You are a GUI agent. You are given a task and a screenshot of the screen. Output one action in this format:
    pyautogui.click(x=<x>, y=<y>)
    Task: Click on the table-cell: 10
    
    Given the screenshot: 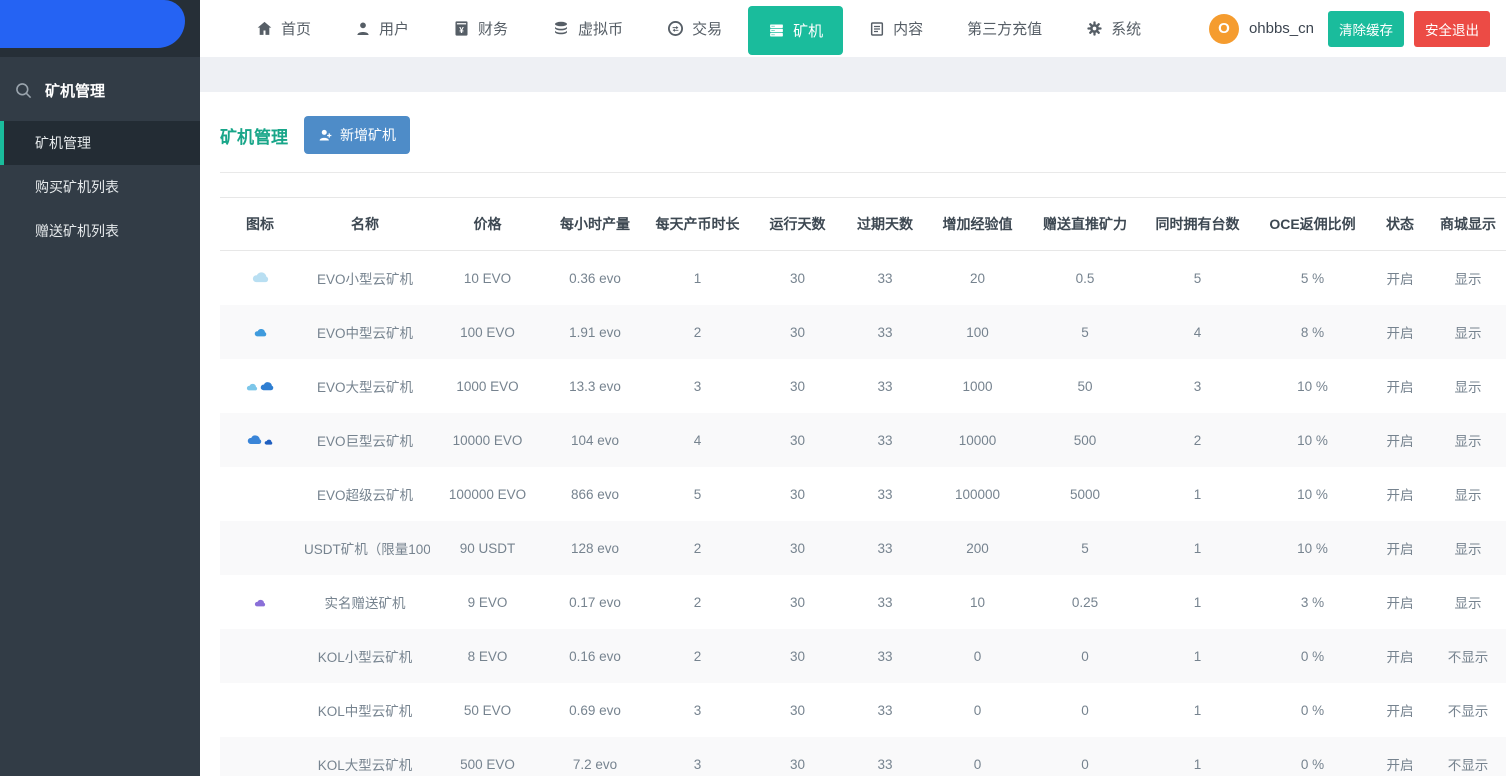 What is the action you would take?
    pyautogui.click(x=977, y=602)
    